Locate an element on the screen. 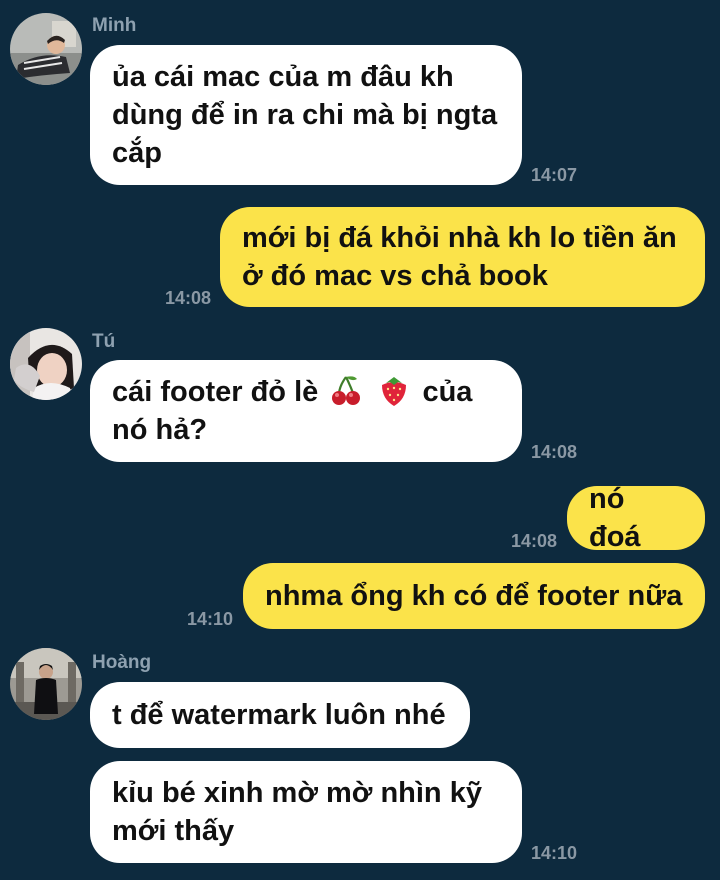 This screenshot has height=880, width=720. message-text-part: cái footer đỏ lè is located at coordinates (215, 392).